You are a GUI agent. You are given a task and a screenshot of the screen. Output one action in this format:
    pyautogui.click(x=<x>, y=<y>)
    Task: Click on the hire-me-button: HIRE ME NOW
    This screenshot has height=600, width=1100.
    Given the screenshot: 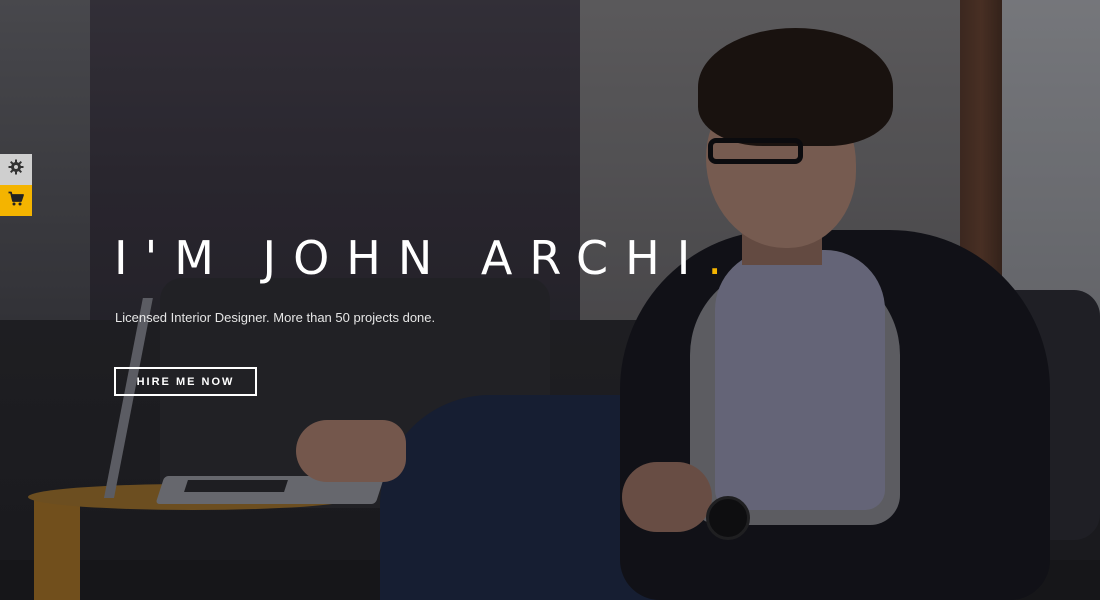 What is the action you would take?
    pyautogui.click(x=185, y=381)
    